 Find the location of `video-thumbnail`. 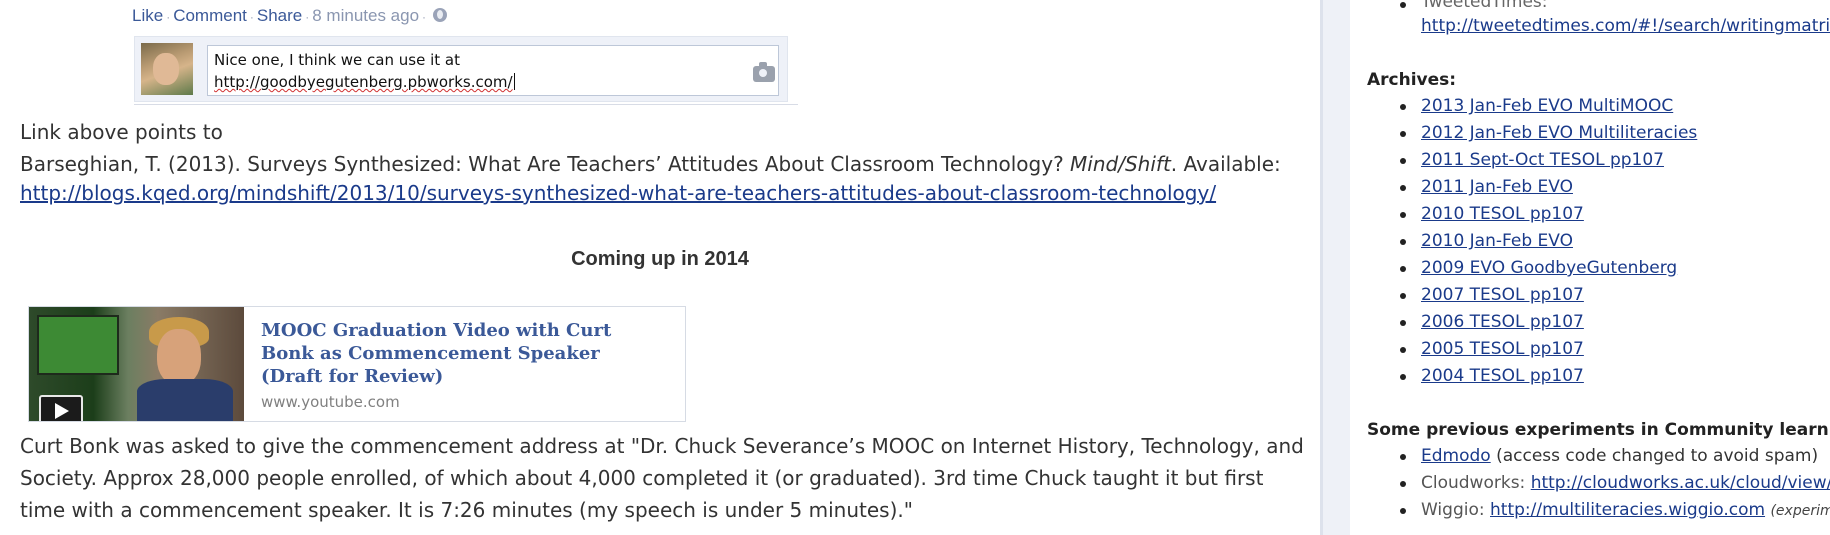

video-thumbnail is located at coordinates (136, 364).